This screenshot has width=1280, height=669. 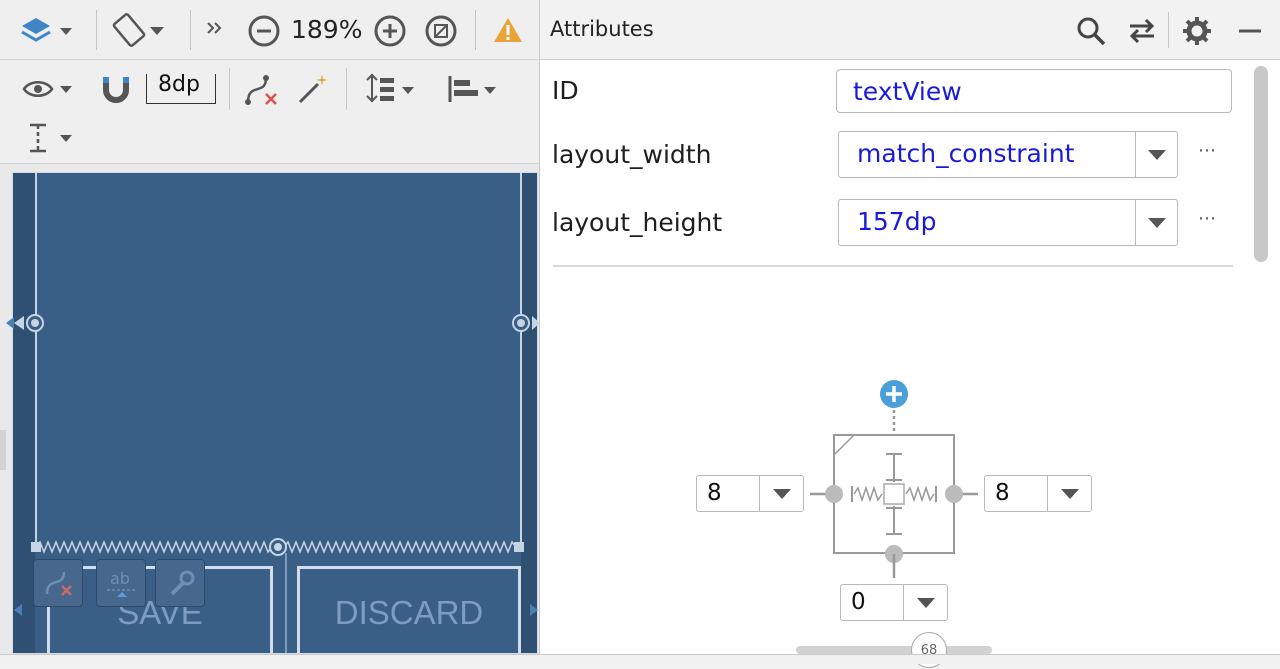 What do you see at coordinates (1038, 493) in the screenshot?
I see `right-margin-dropdown: 8` at bounding box center [1038, 493].